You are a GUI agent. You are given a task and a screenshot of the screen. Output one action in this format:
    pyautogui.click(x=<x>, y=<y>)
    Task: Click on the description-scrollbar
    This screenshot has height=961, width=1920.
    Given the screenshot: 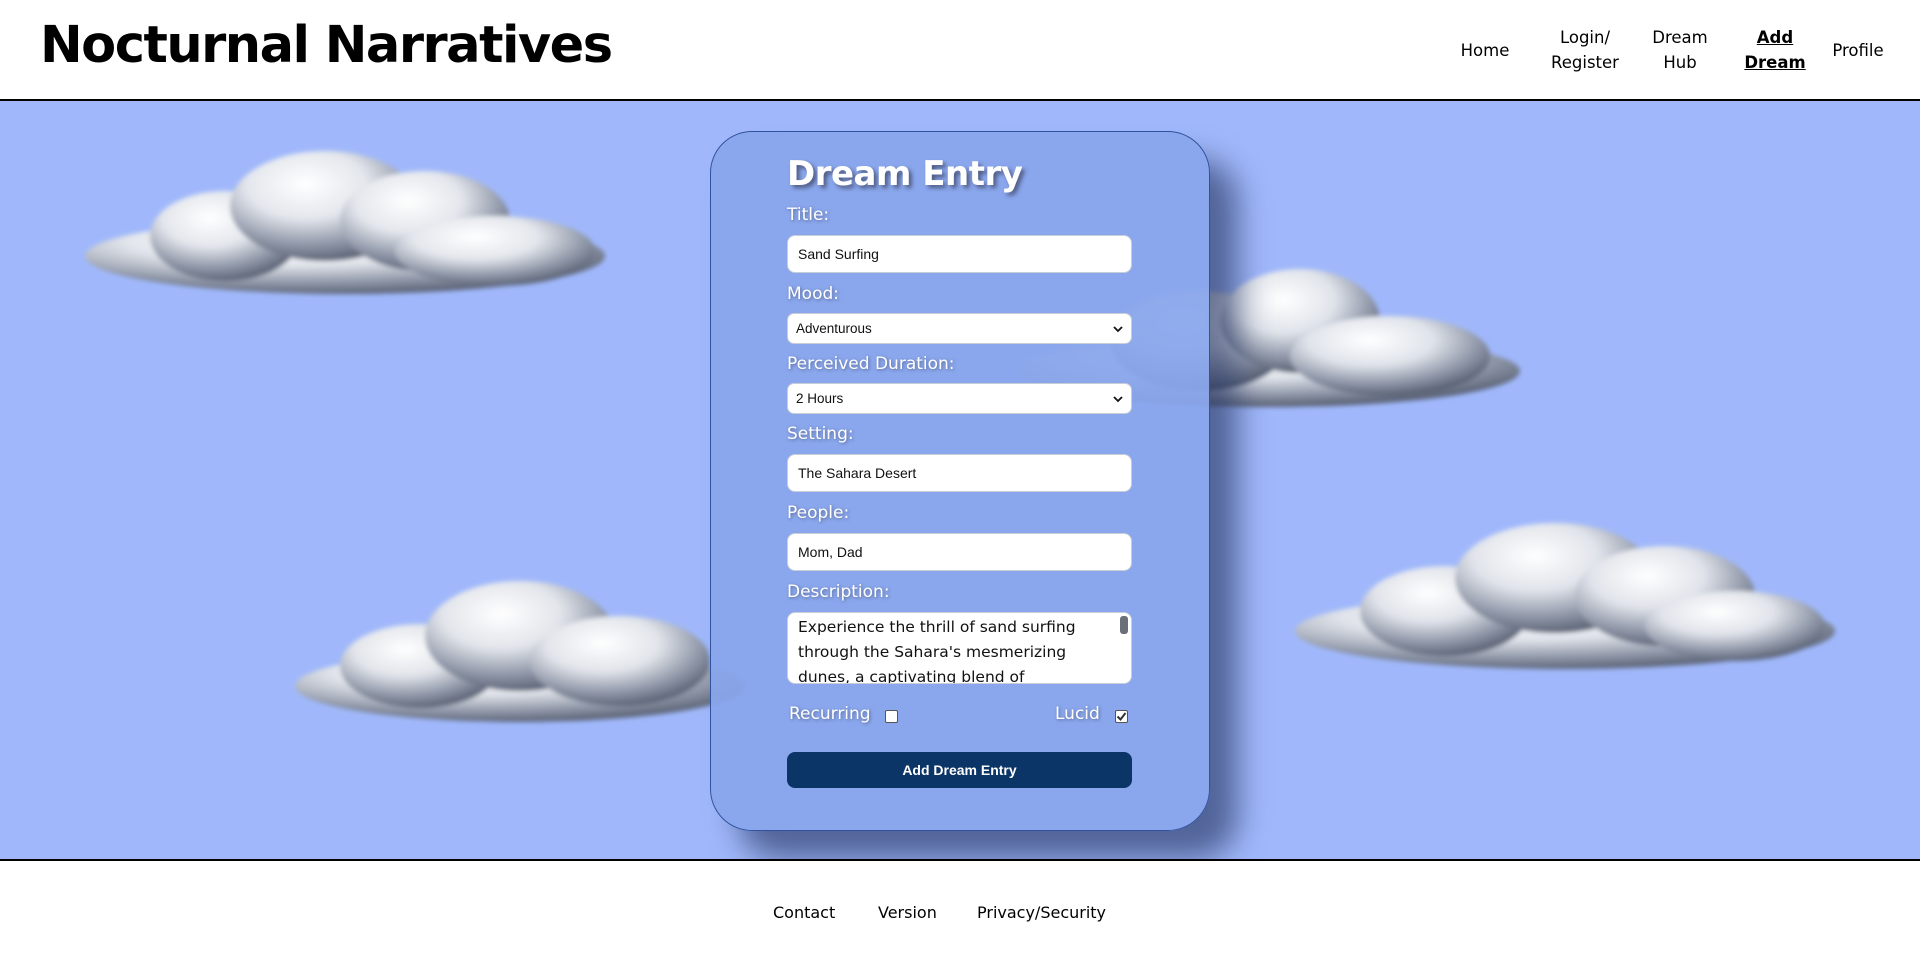 What is the action you would take?
    pyautogui.click(x=1124, y=625)
    